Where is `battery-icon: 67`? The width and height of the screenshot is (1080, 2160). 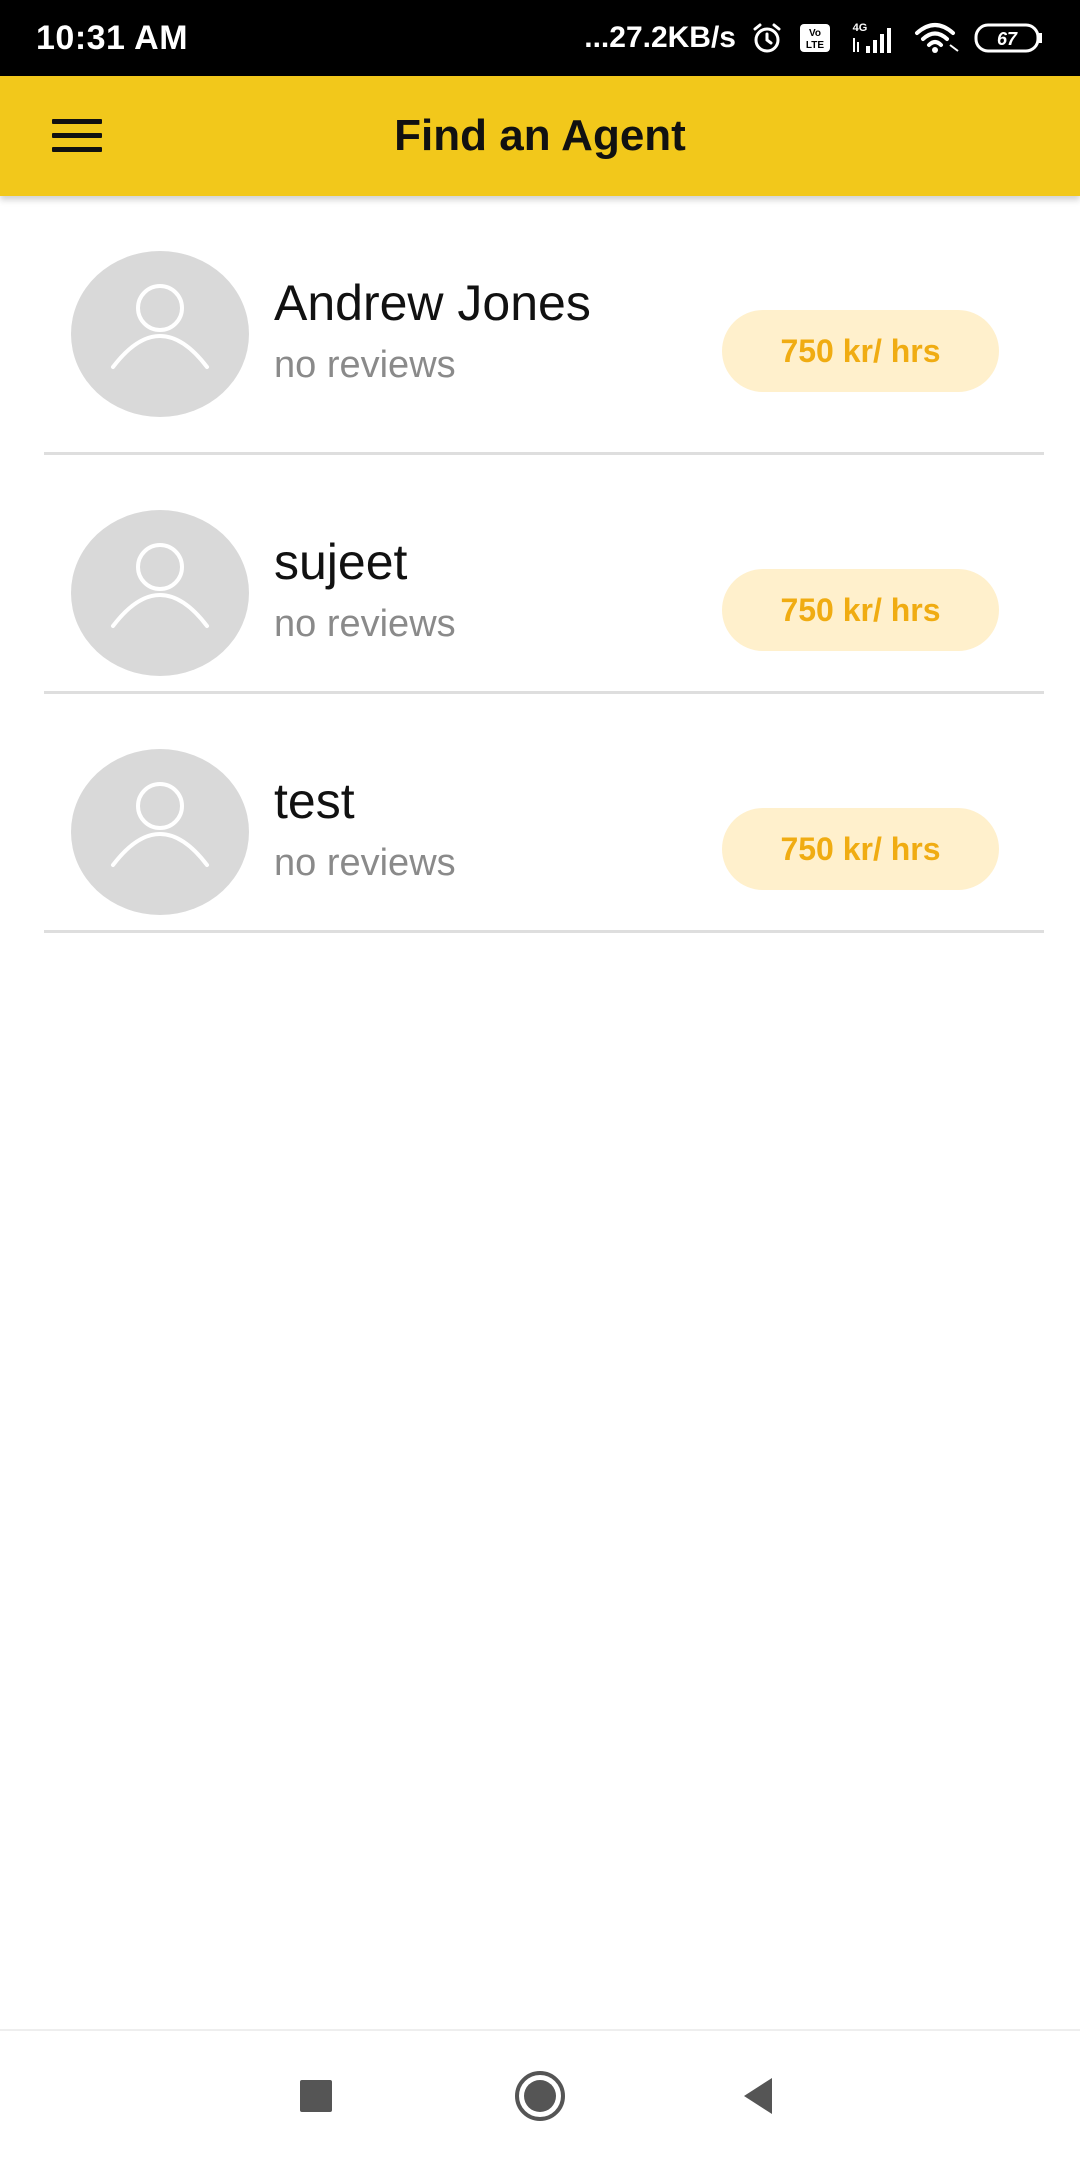 battery-icon: 67 is located at coordinates (1009, 38).